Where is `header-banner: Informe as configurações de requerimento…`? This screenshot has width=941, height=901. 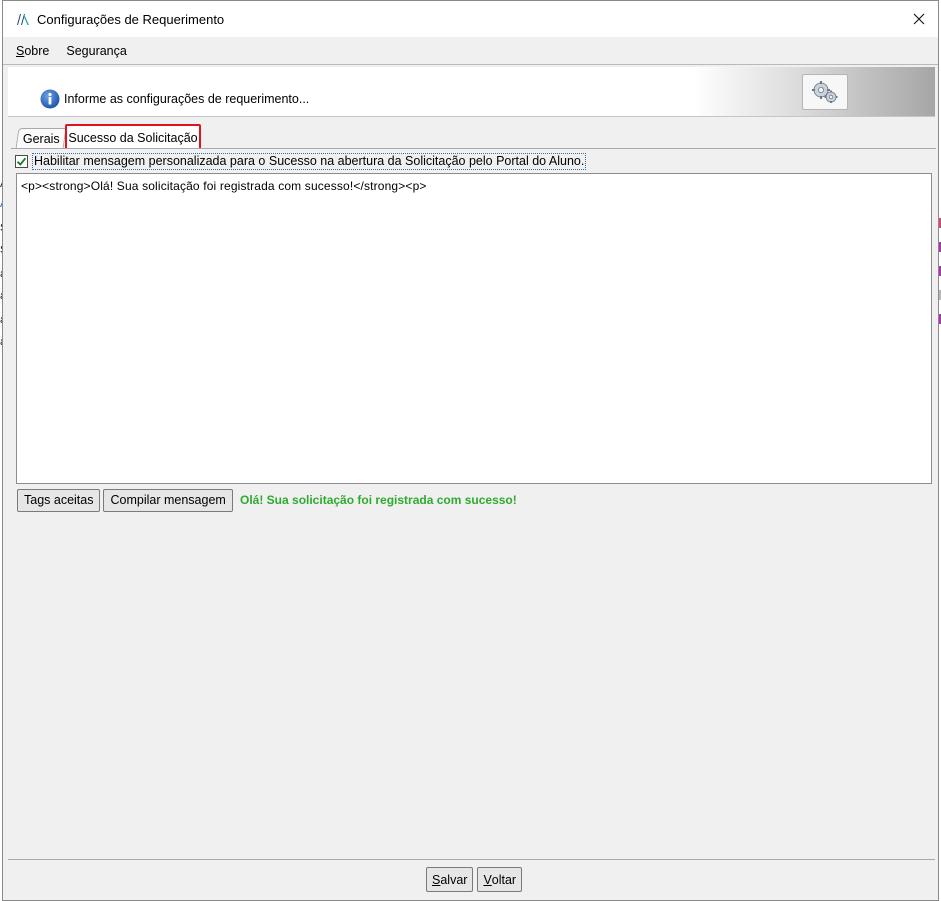 header-banner: Informe as configurações de requerimento… is located at coordinates (471, 92).